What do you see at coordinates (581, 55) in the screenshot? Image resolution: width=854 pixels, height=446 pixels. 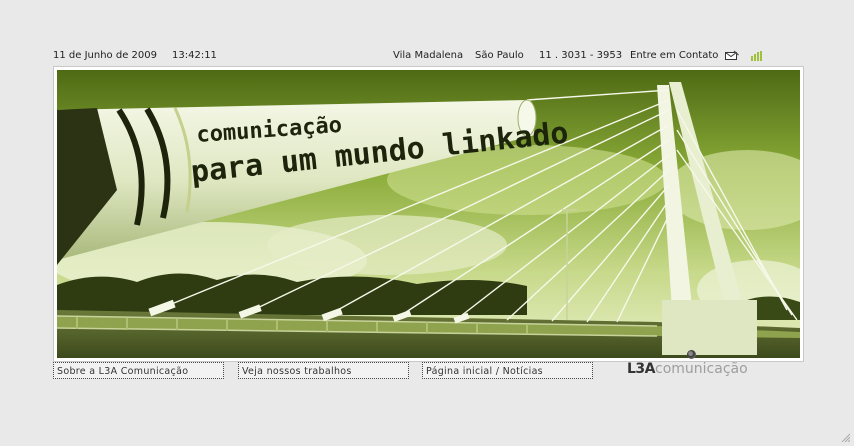 I see `phone-number: 11 . 3031 - 3953` at bounding box center [581, 55].